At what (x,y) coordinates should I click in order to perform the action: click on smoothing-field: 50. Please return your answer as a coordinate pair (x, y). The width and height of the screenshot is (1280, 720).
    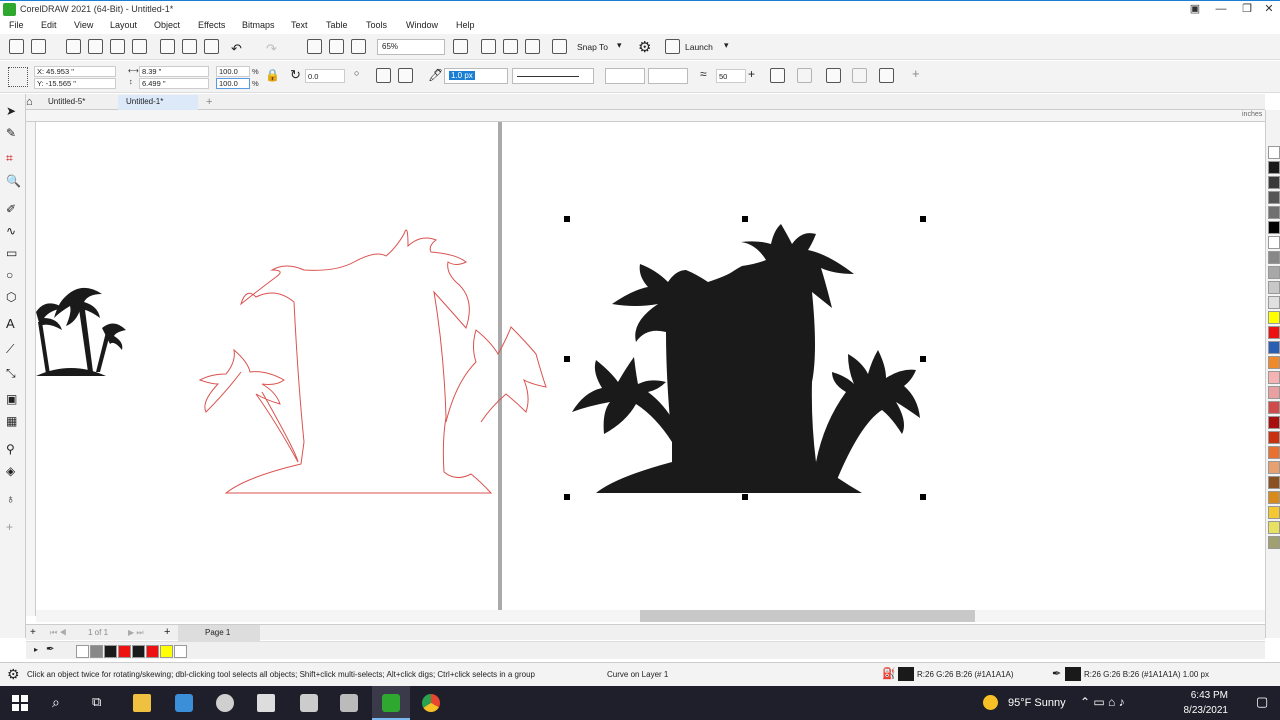
    Looking at the image, I should click on (731, 76).